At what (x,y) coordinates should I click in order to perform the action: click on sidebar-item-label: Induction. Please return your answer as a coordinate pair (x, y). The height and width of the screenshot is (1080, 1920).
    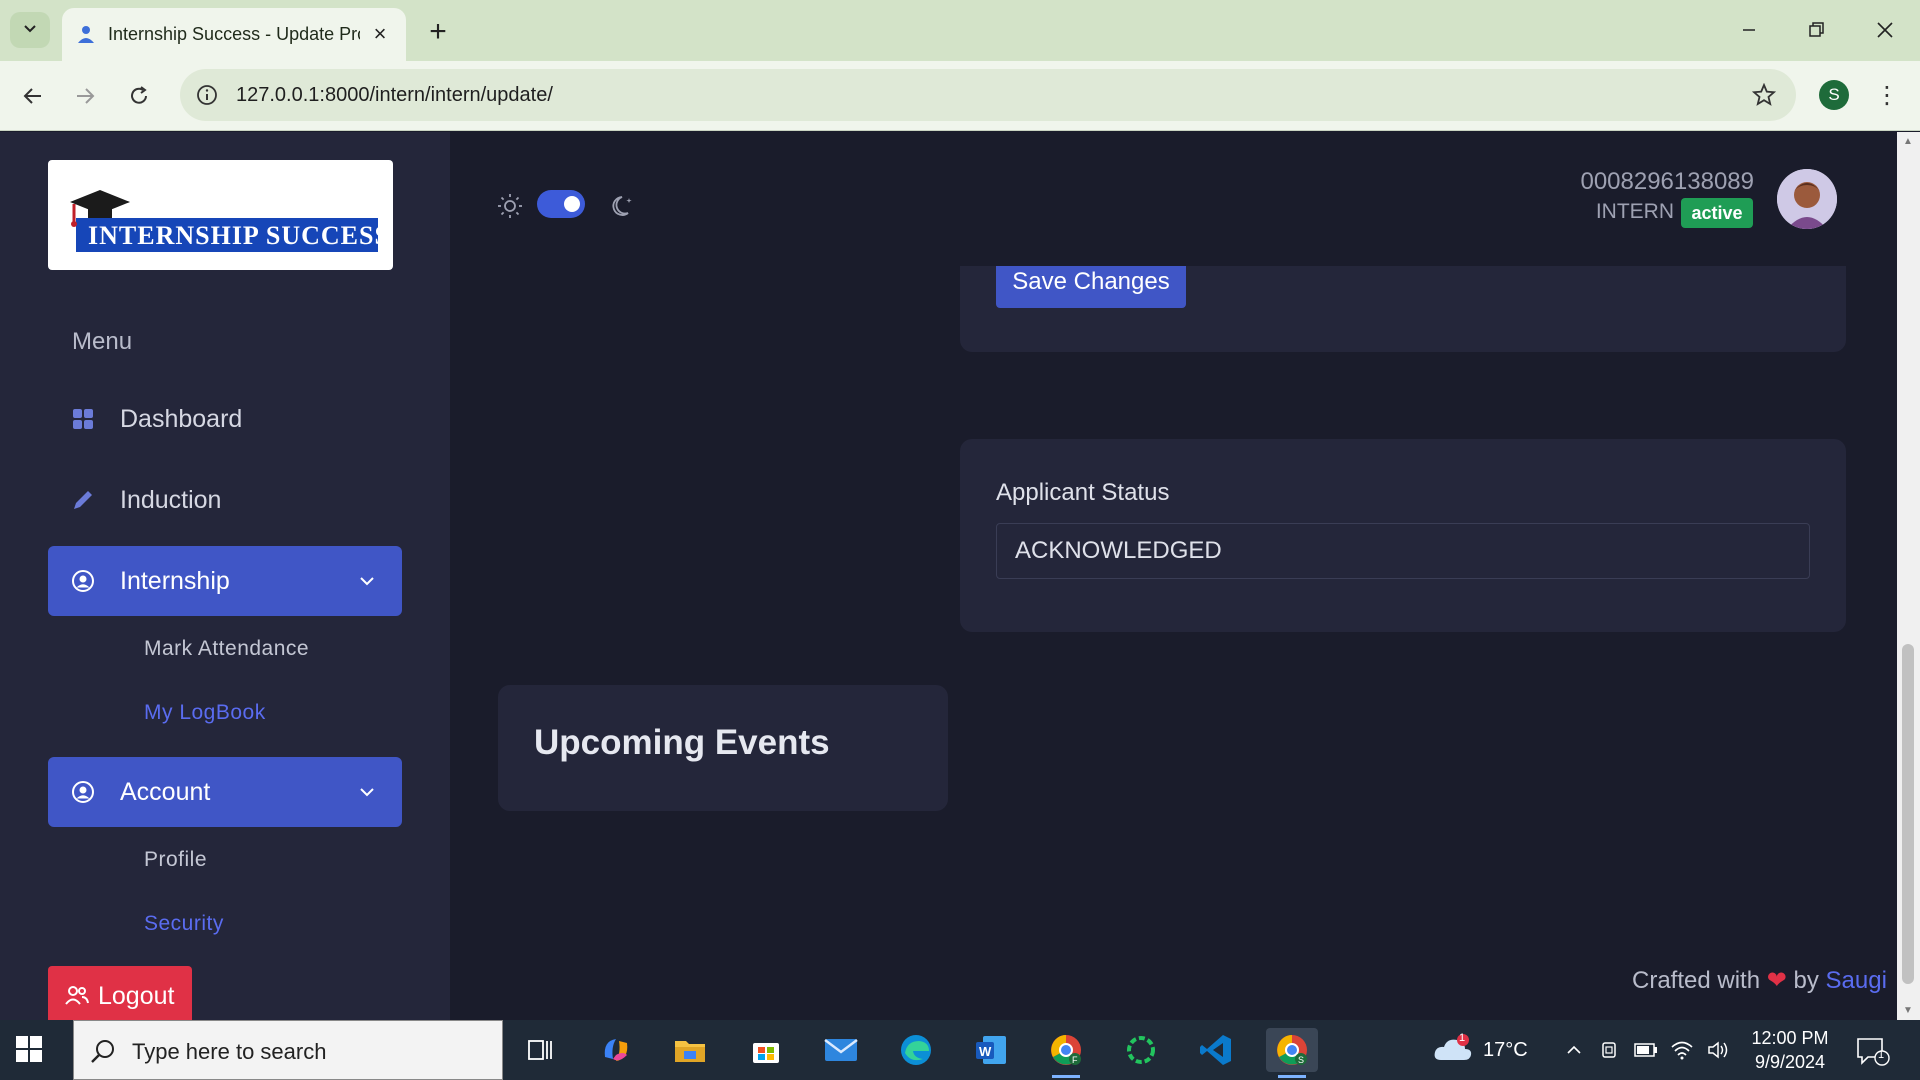
    Looking at the image, I should click on (171, 500).